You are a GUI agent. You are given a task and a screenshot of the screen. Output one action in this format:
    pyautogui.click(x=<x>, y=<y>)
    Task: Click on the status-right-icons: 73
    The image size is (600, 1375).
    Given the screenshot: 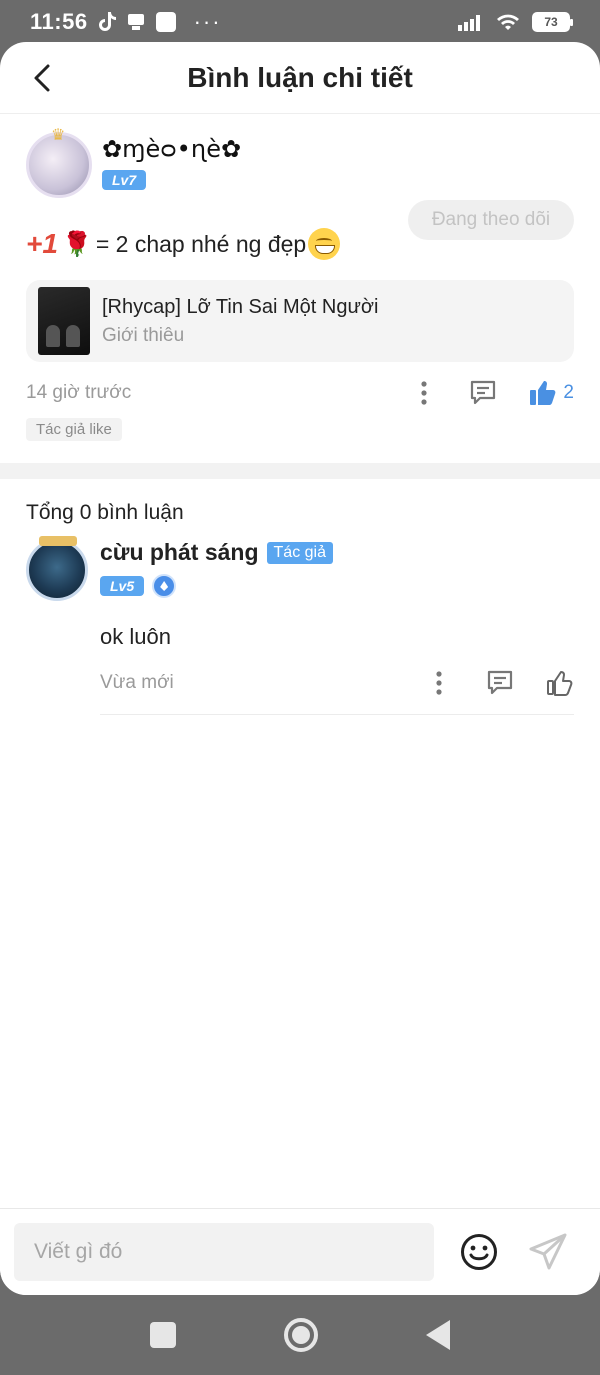 What is the action you would take?
    pyautogui.click(x=515, y=22)
    